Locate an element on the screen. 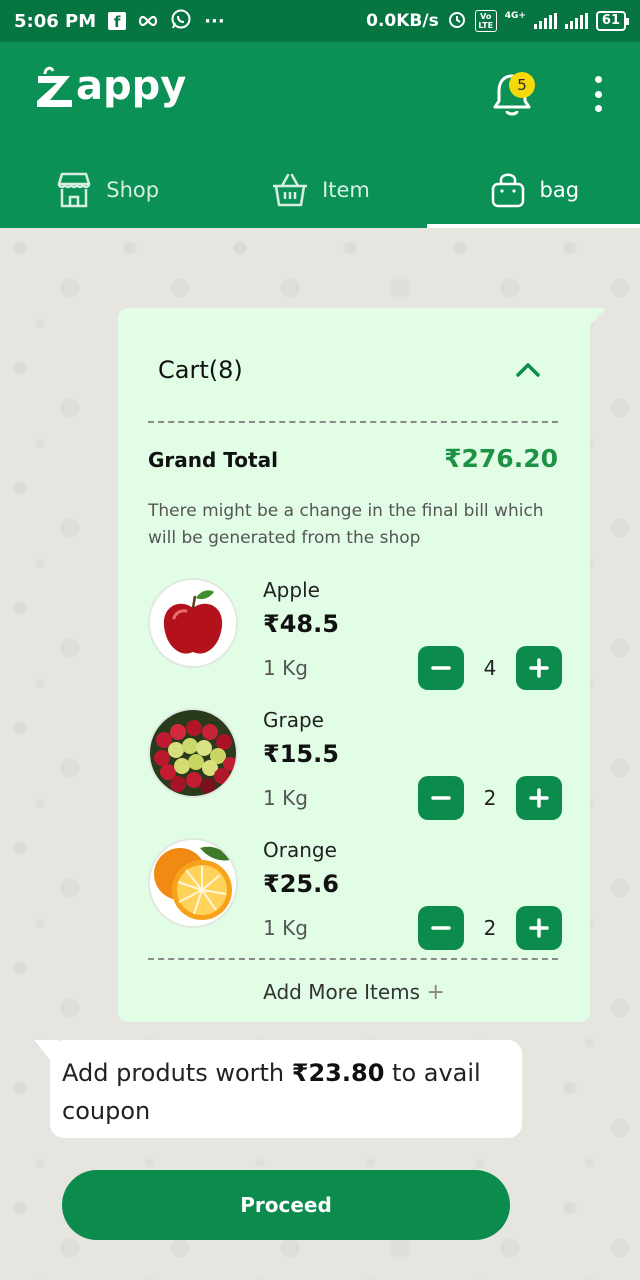  grand-total-label: Grand Total is located at coordinates (213, 460).